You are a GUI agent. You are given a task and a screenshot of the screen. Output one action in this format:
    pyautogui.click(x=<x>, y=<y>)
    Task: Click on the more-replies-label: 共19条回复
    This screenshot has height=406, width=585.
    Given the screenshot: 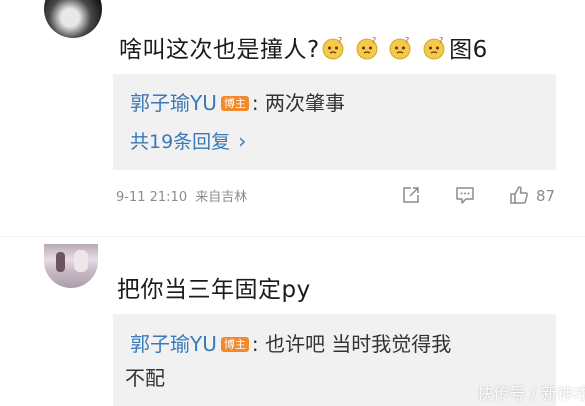 What is the action you would take?
    pyautogui.click(x=180, y=142)
    